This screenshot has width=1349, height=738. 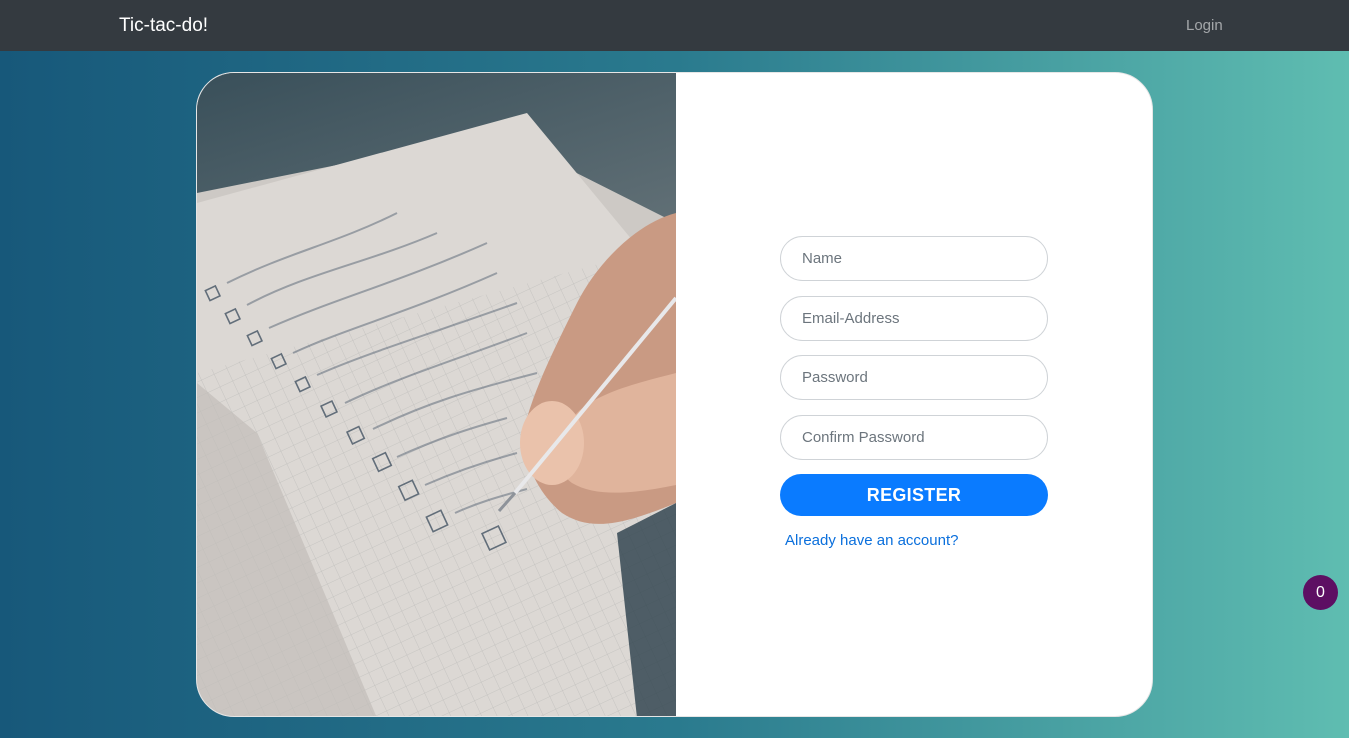 I want to click on email-field, so click(x=914, y=318).